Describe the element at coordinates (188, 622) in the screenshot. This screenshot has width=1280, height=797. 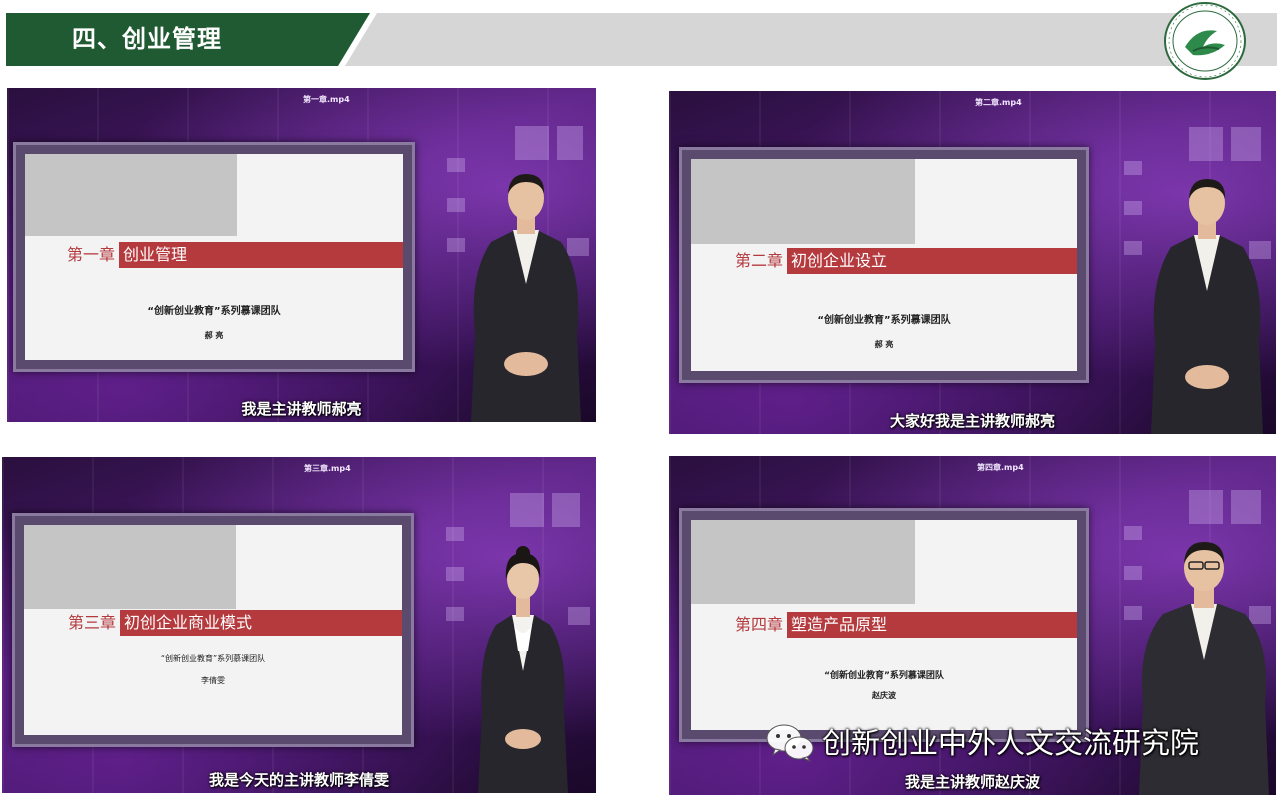
I see `chapter-title: 初创企业商业模式` at that location.